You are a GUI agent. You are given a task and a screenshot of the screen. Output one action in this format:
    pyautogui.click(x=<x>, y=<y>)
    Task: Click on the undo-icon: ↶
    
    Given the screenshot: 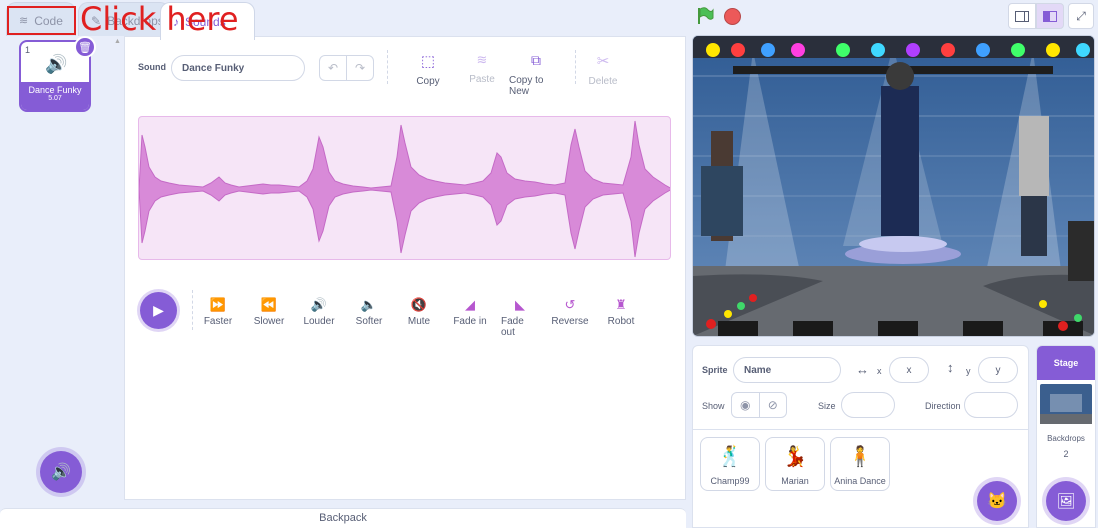 What is the action you would take?
    pyautogui.click(x=333, y=68)
    